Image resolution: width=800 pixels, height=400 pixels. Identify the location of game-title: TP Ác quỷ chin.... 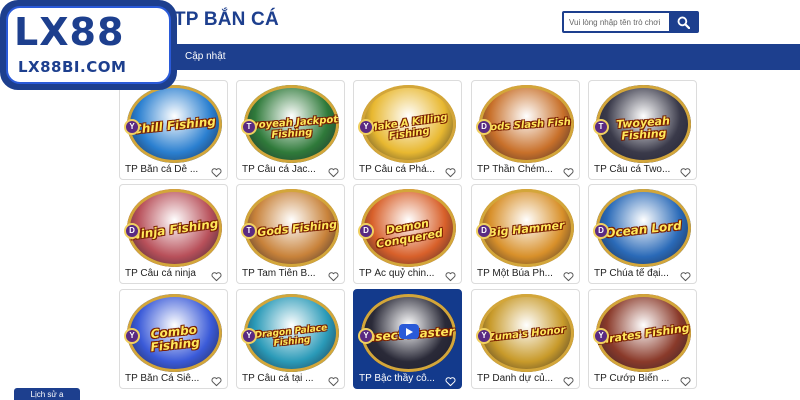
(397, 273).